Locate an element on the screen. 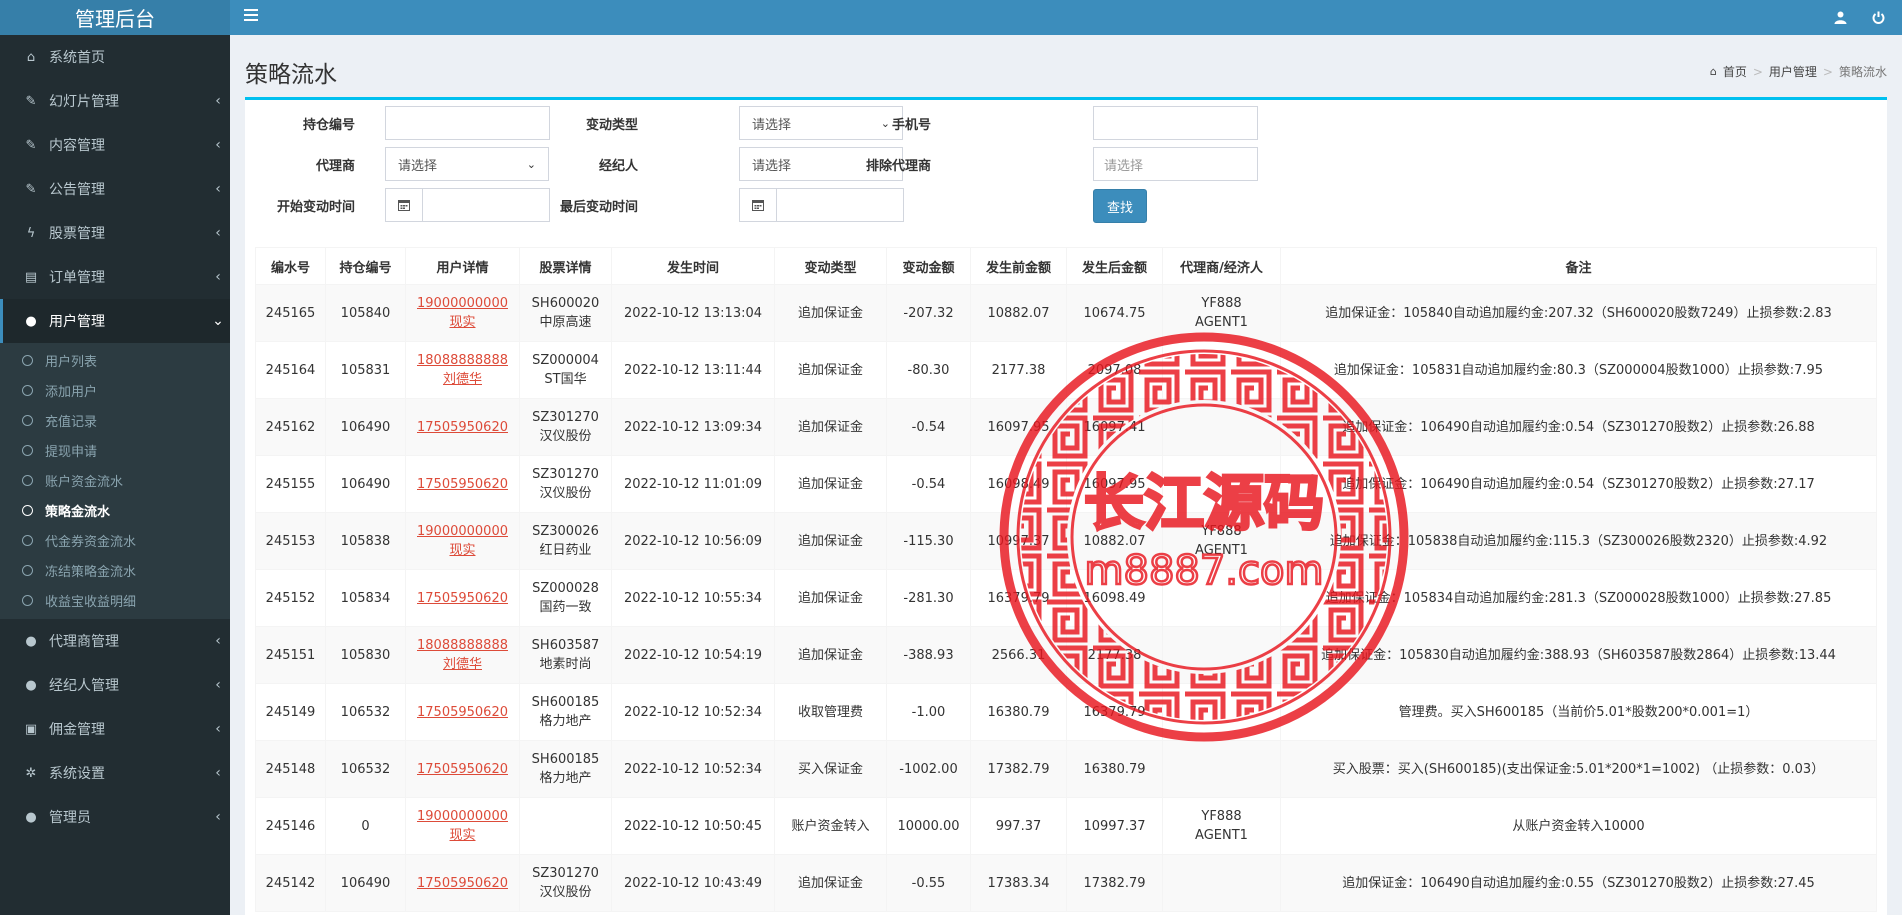 Image resolution: width=1902 pixels, height=915 pixels. cell-id: 245153 is located at coordinates (290, 541).